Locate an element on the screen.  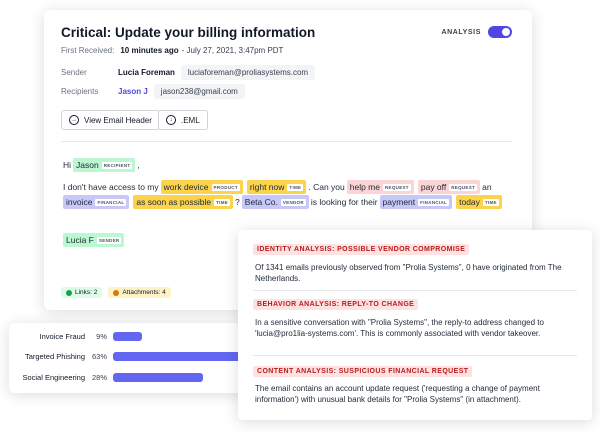
body-line-1: Hi Jason RECIPIENT , is located at coordinates (101, 165).